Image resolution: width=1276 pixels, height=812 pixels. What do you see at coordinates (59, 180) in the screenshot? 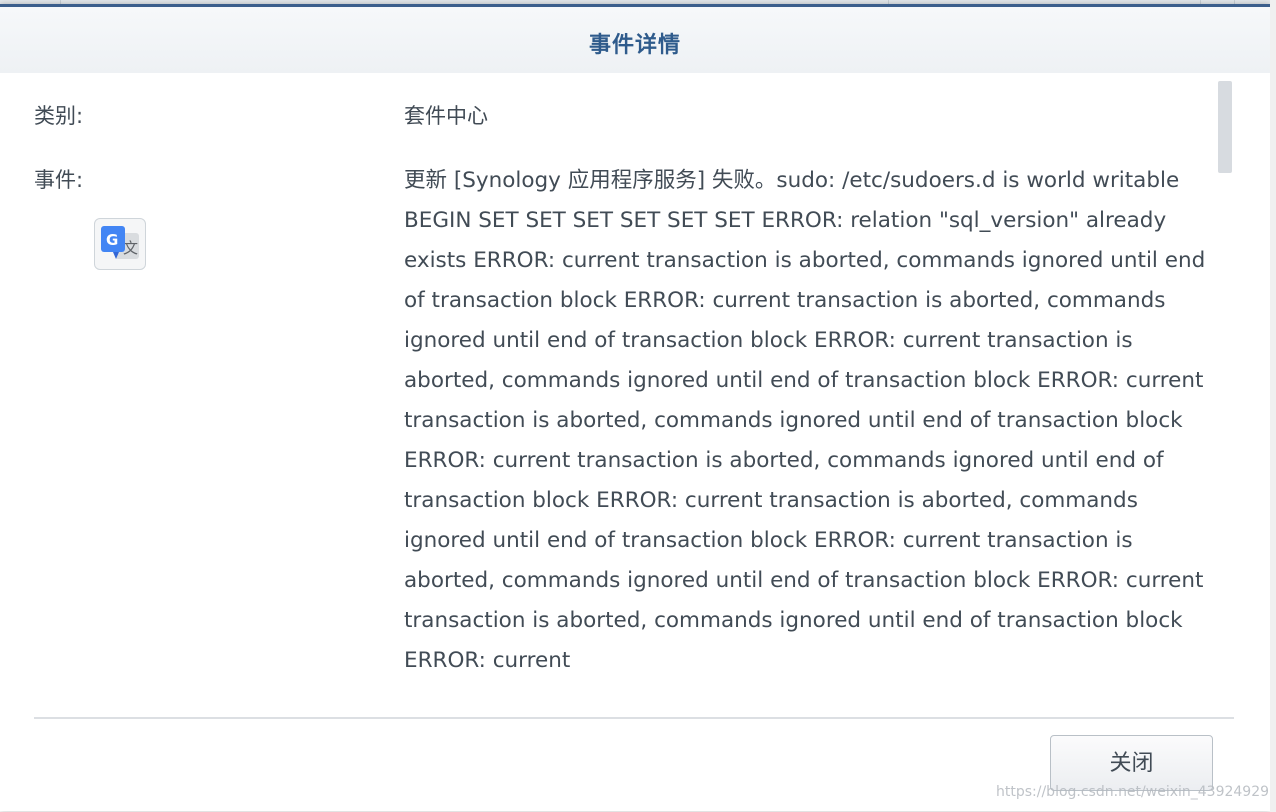
I see `event-label: 事件:` at bounding box center [59, 180].